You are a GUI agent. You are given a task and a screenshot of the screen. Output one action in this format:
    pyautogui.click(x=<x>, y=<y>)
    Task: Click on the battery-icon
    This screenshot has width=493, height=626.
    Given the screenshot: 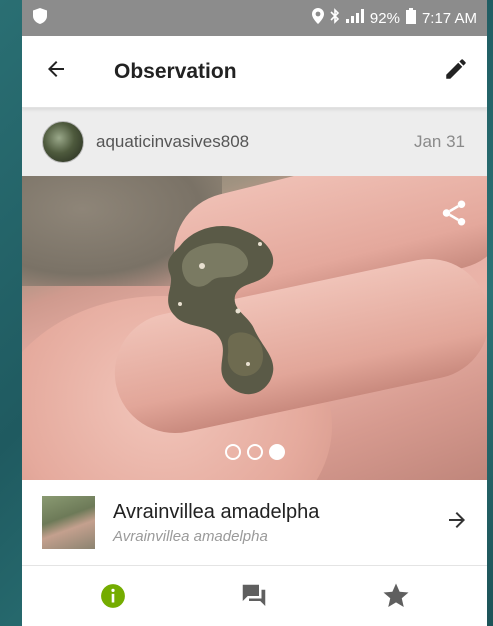 What is the action you would take?
    pyautogui.click(x=410, y=18)
    